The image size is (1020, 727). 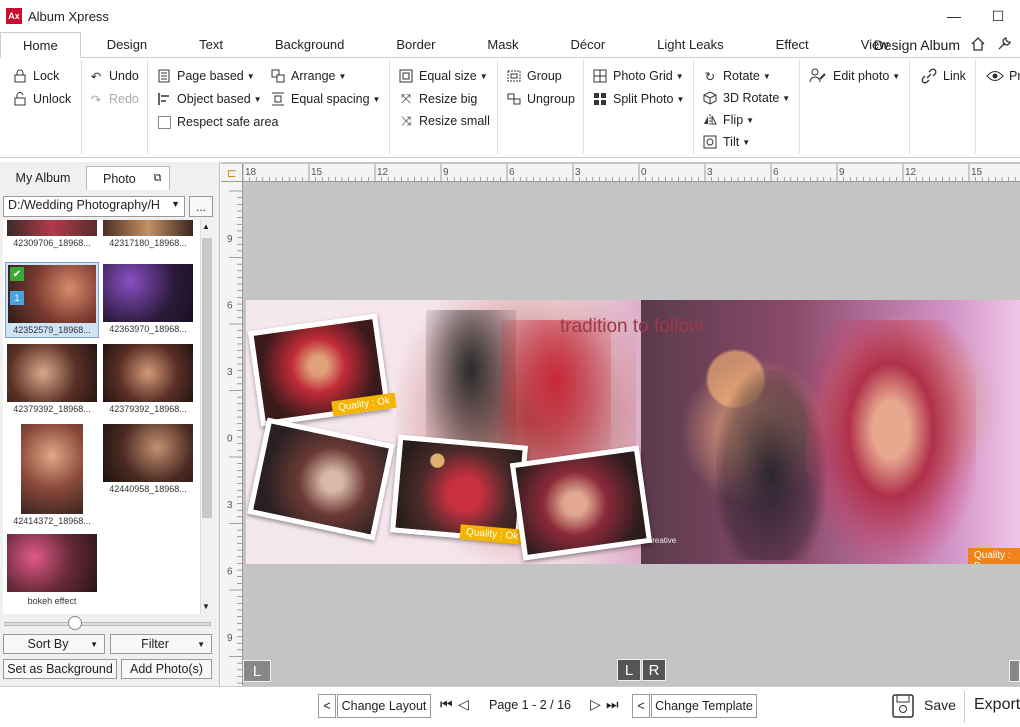 What do you see at coordinates (128, 178) in the screenshot?
I see `tab-photo: Photo ⧉` at bounding box center [128, 178].